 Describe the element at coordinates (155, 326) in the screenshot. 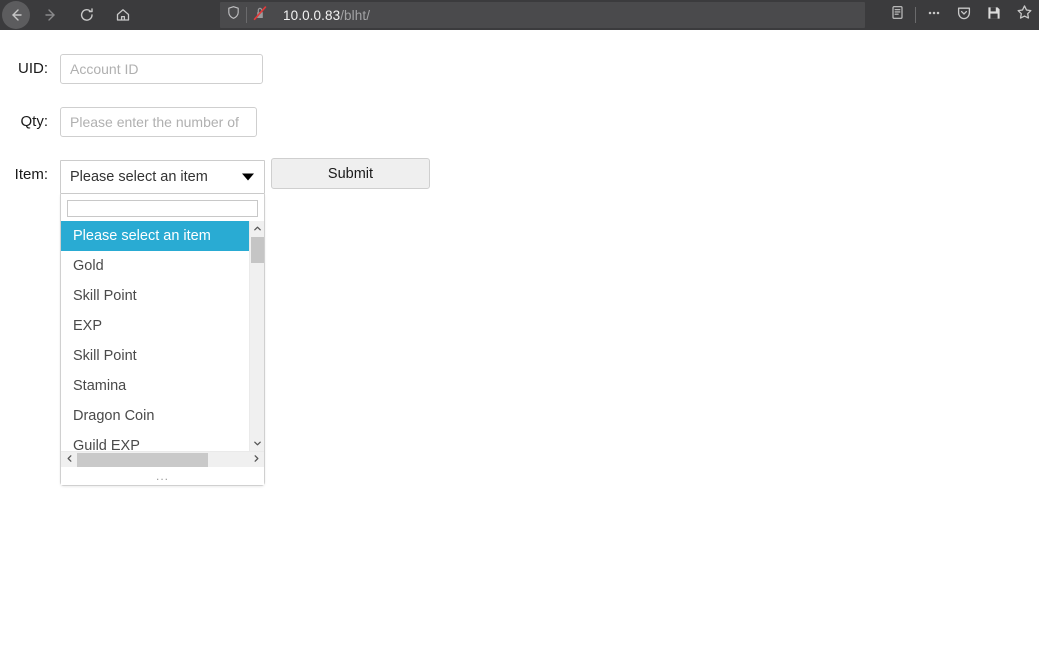

I see `dropdown-option: EXP` at that location.